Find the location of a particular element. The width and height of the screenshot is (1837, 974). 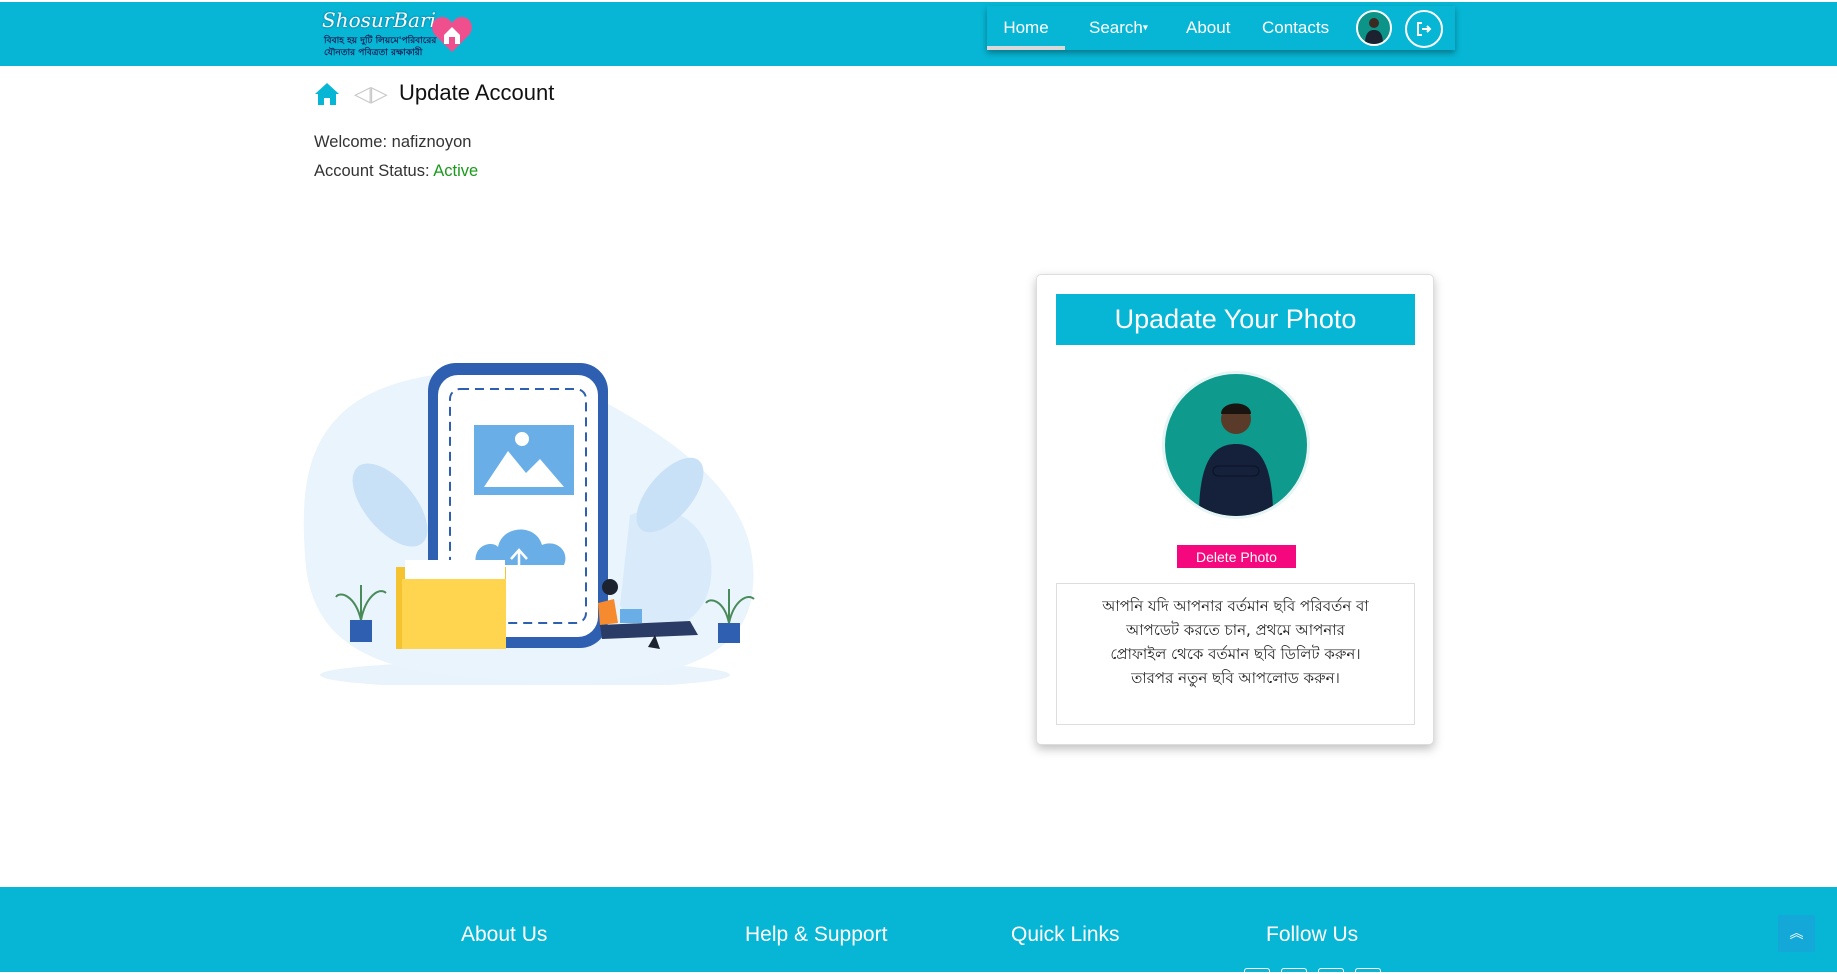

upload-illustration is located at coordinates (529, 524).